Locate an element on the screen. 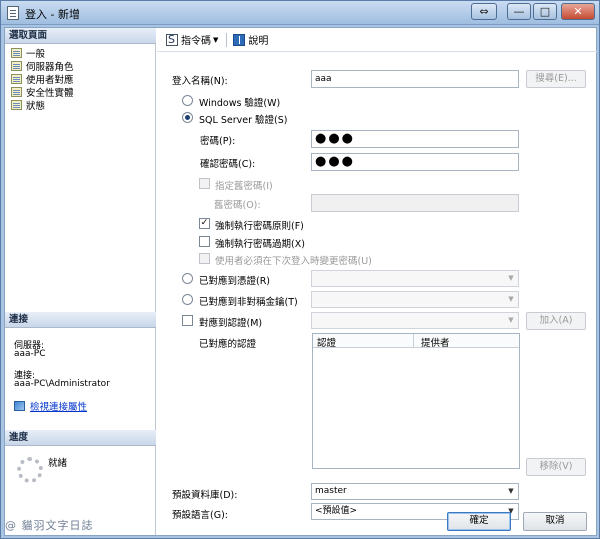 The image size is (600, 539). page-item-status: 狀態 is located at coordinates (28, 105).